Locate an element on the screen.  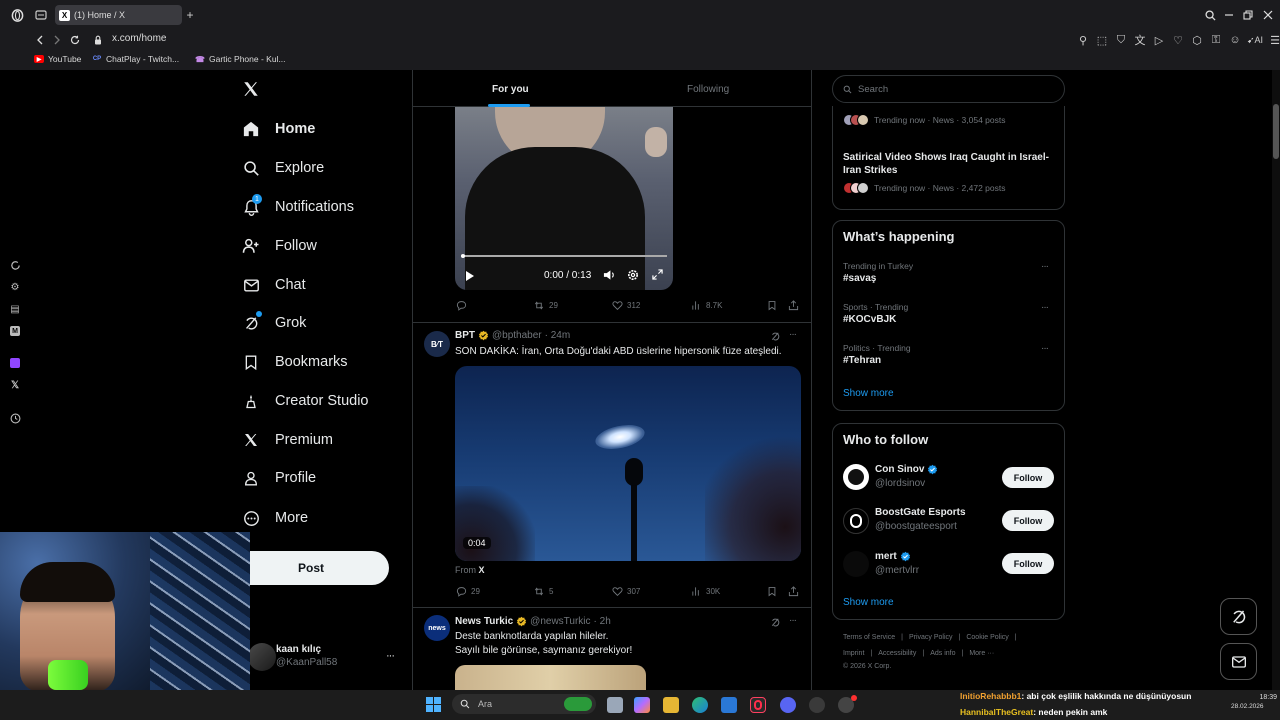
video-progress-handle is located at coordinates (463, 256).